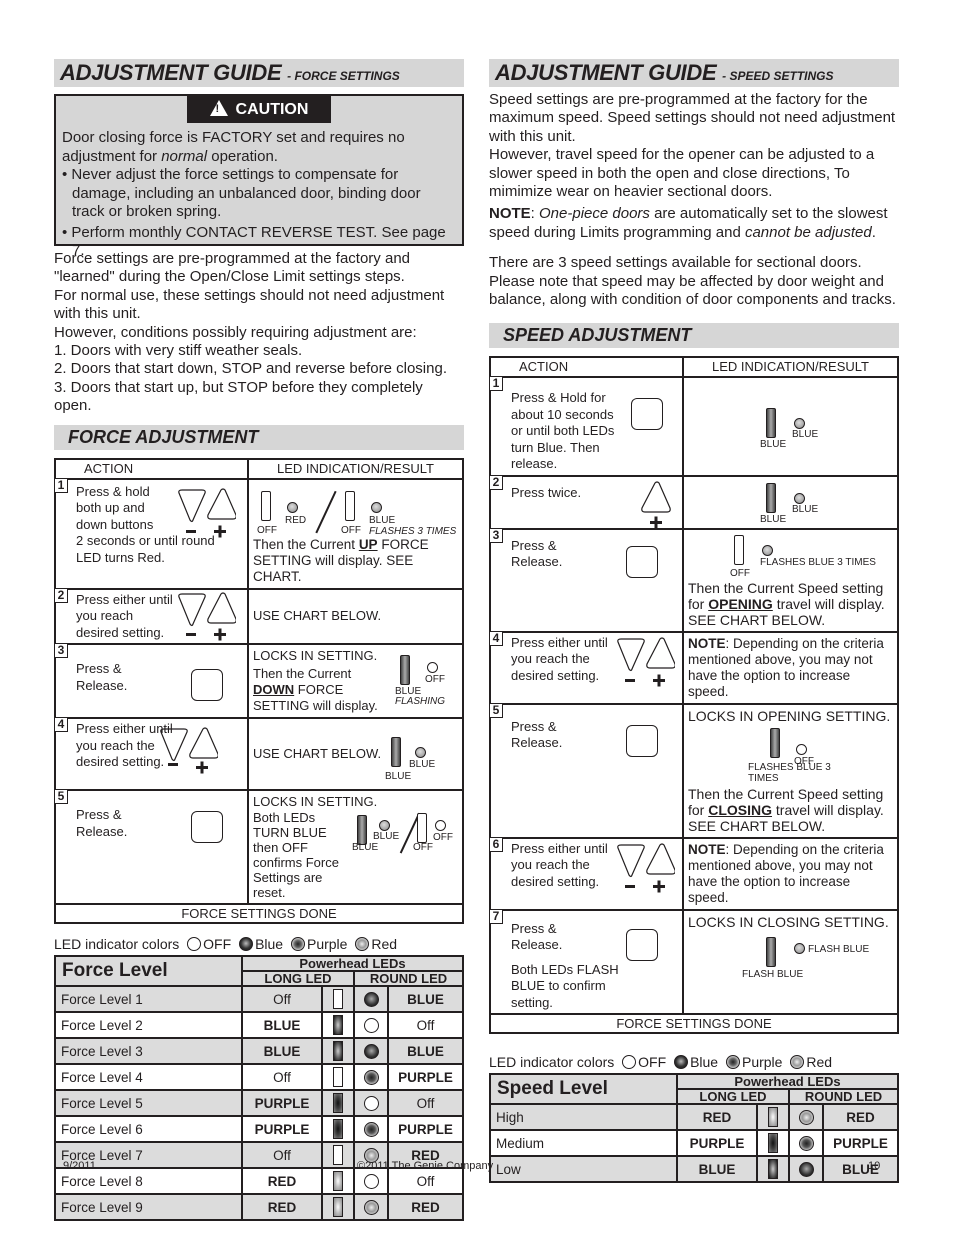 This screenshot has width=954, height=1235. Describe the element at coordinates (151, 847) in the screenshot. I see `step-action: 5 Press & Release.` at that location.